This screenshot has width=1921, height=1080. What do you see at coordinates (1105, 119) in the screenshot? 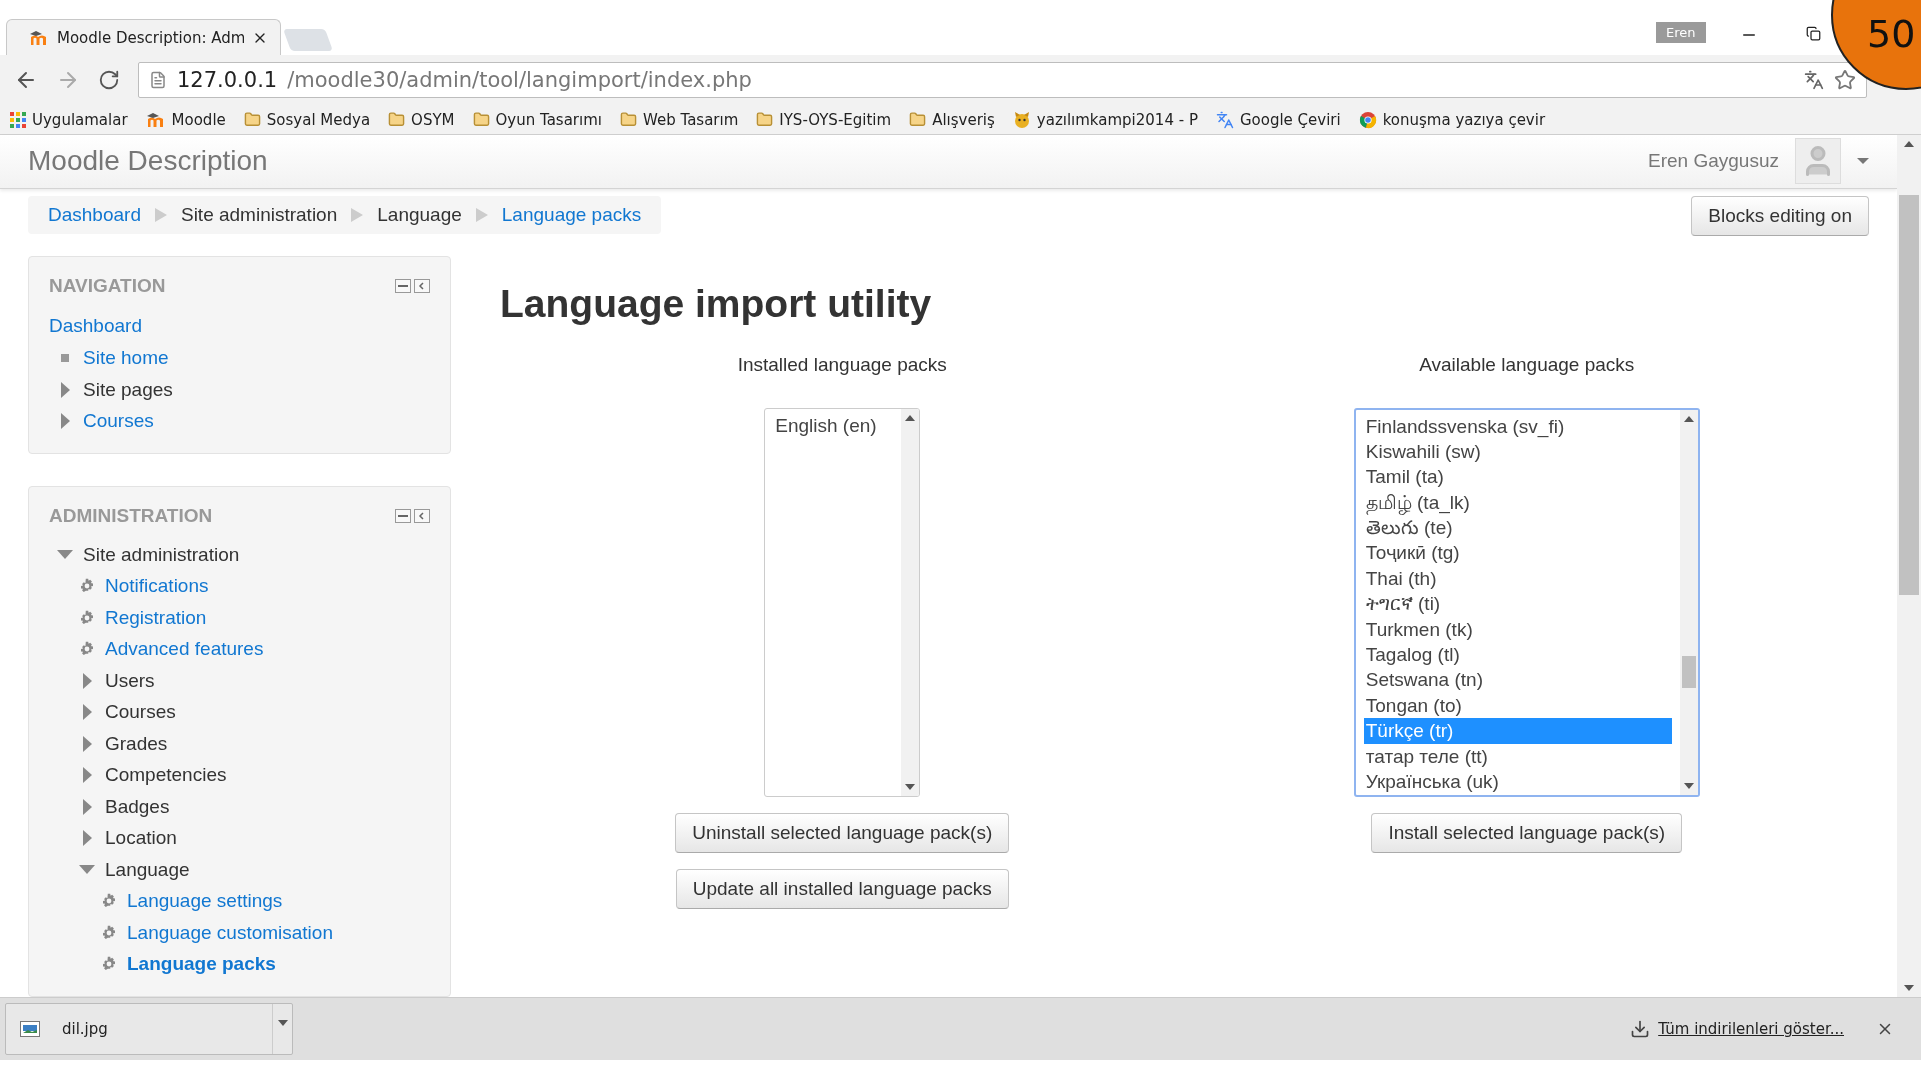
I see `bookmark-item: yazılımkampi2014 - P` at bounding box center [1105, 119].